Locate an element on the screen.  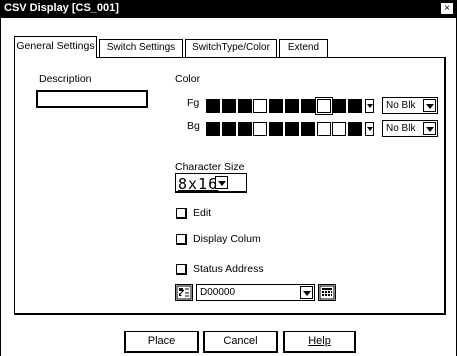
fg-blink-value: No Blk is located at coordinates (401, 105).